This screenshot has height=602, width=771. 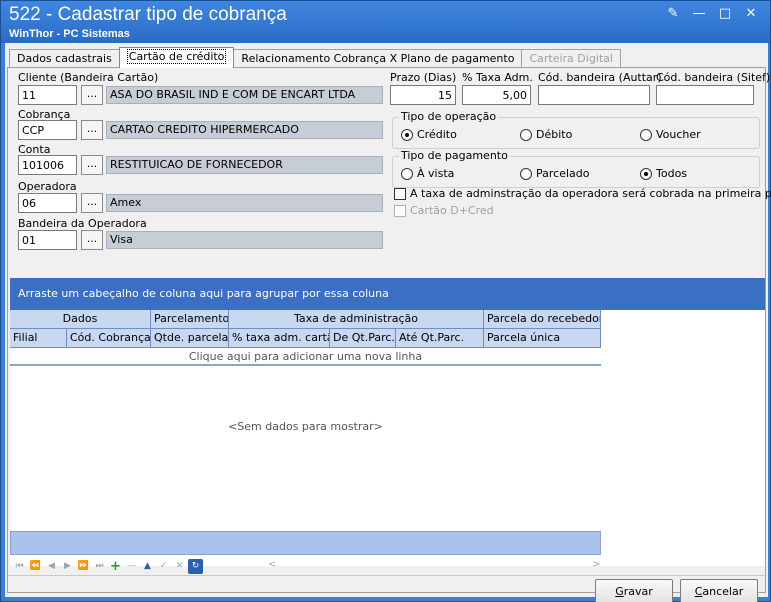 I want to click on radio-credito: Crédito, so click(x=429, y=134).